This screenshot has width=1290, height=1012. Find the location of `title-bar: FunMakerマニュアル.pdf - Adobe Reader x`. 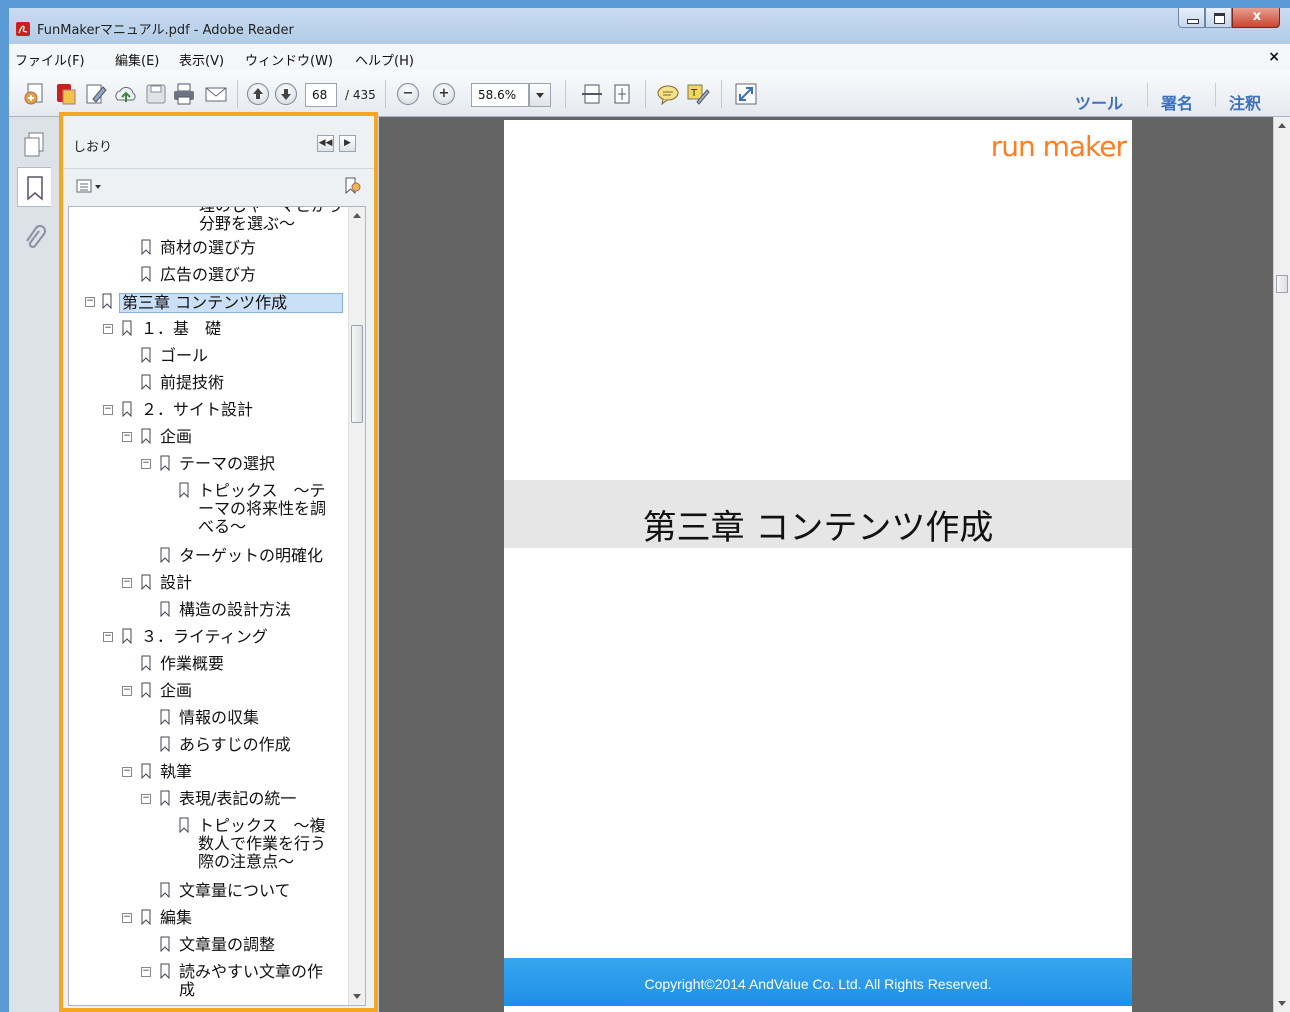

title-bar: FunMakerマニュアル.pdf - Adobe Reader x is located at coordinates (649, 26).